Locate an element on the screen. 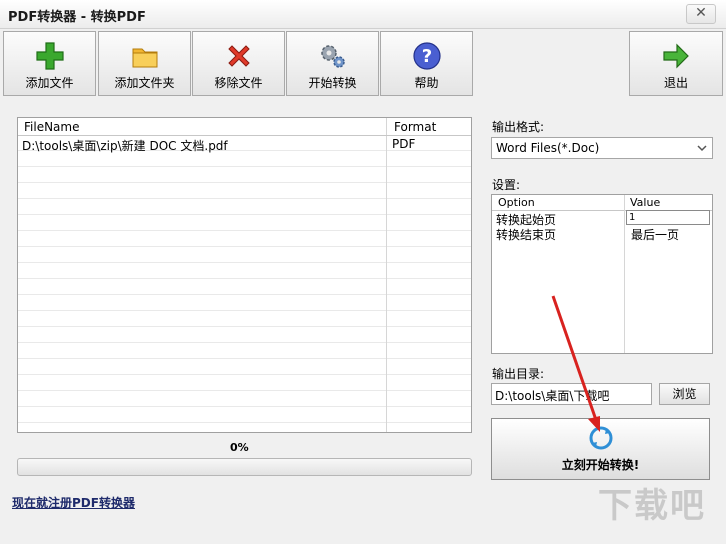 The image size is (726, 544). start-convert-label: 开始转换 is located at coordinates (332, 83).